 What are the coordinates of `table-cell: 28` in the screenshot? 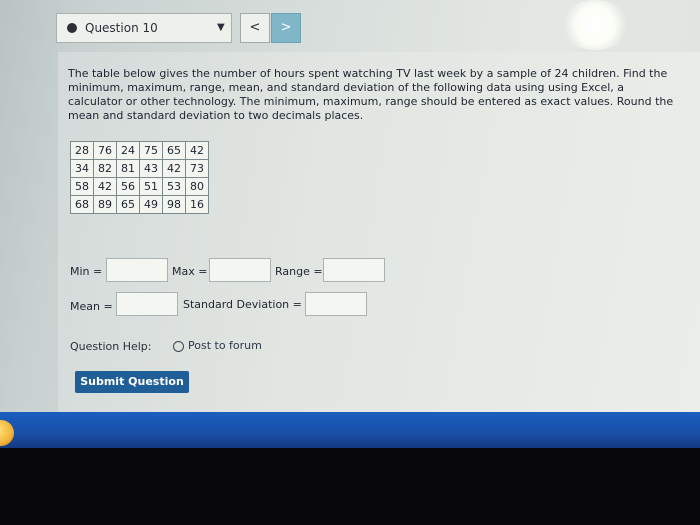 It's located at (82, 150).